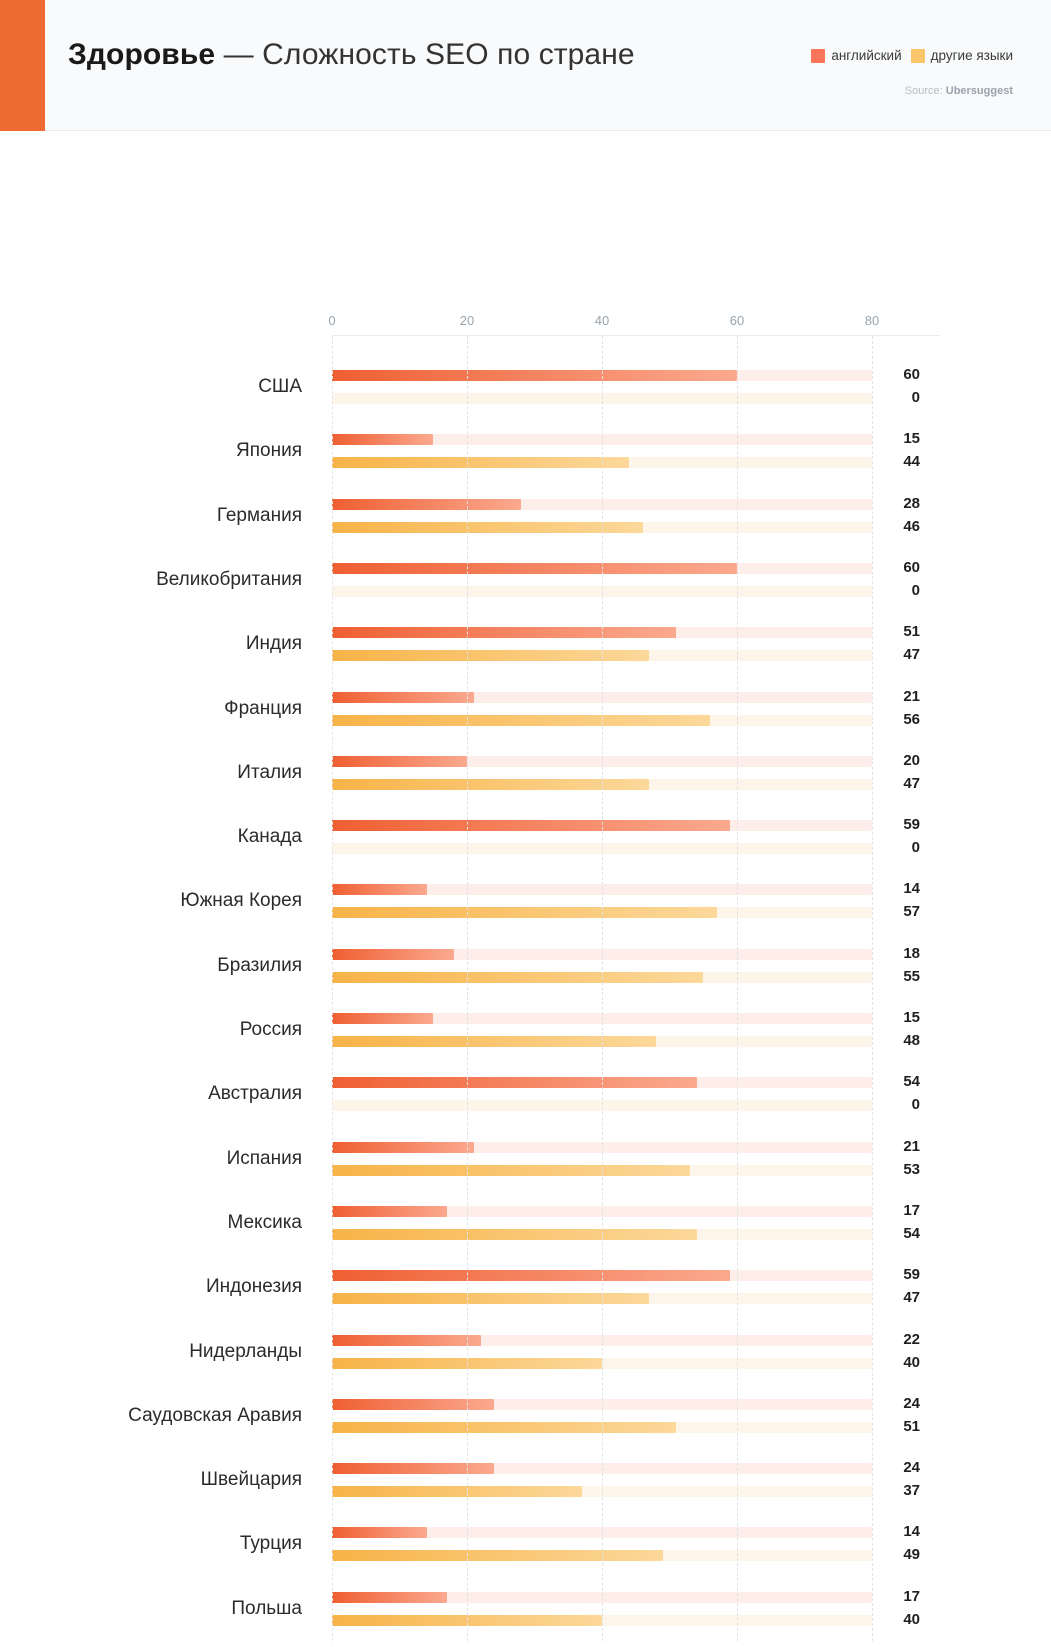 This screenshot has width=1051, height=1647. What do you see at coordinates (269, 837) in the screenshot?
I see `row-label-country: Канада` at bounding box center [269, 837].